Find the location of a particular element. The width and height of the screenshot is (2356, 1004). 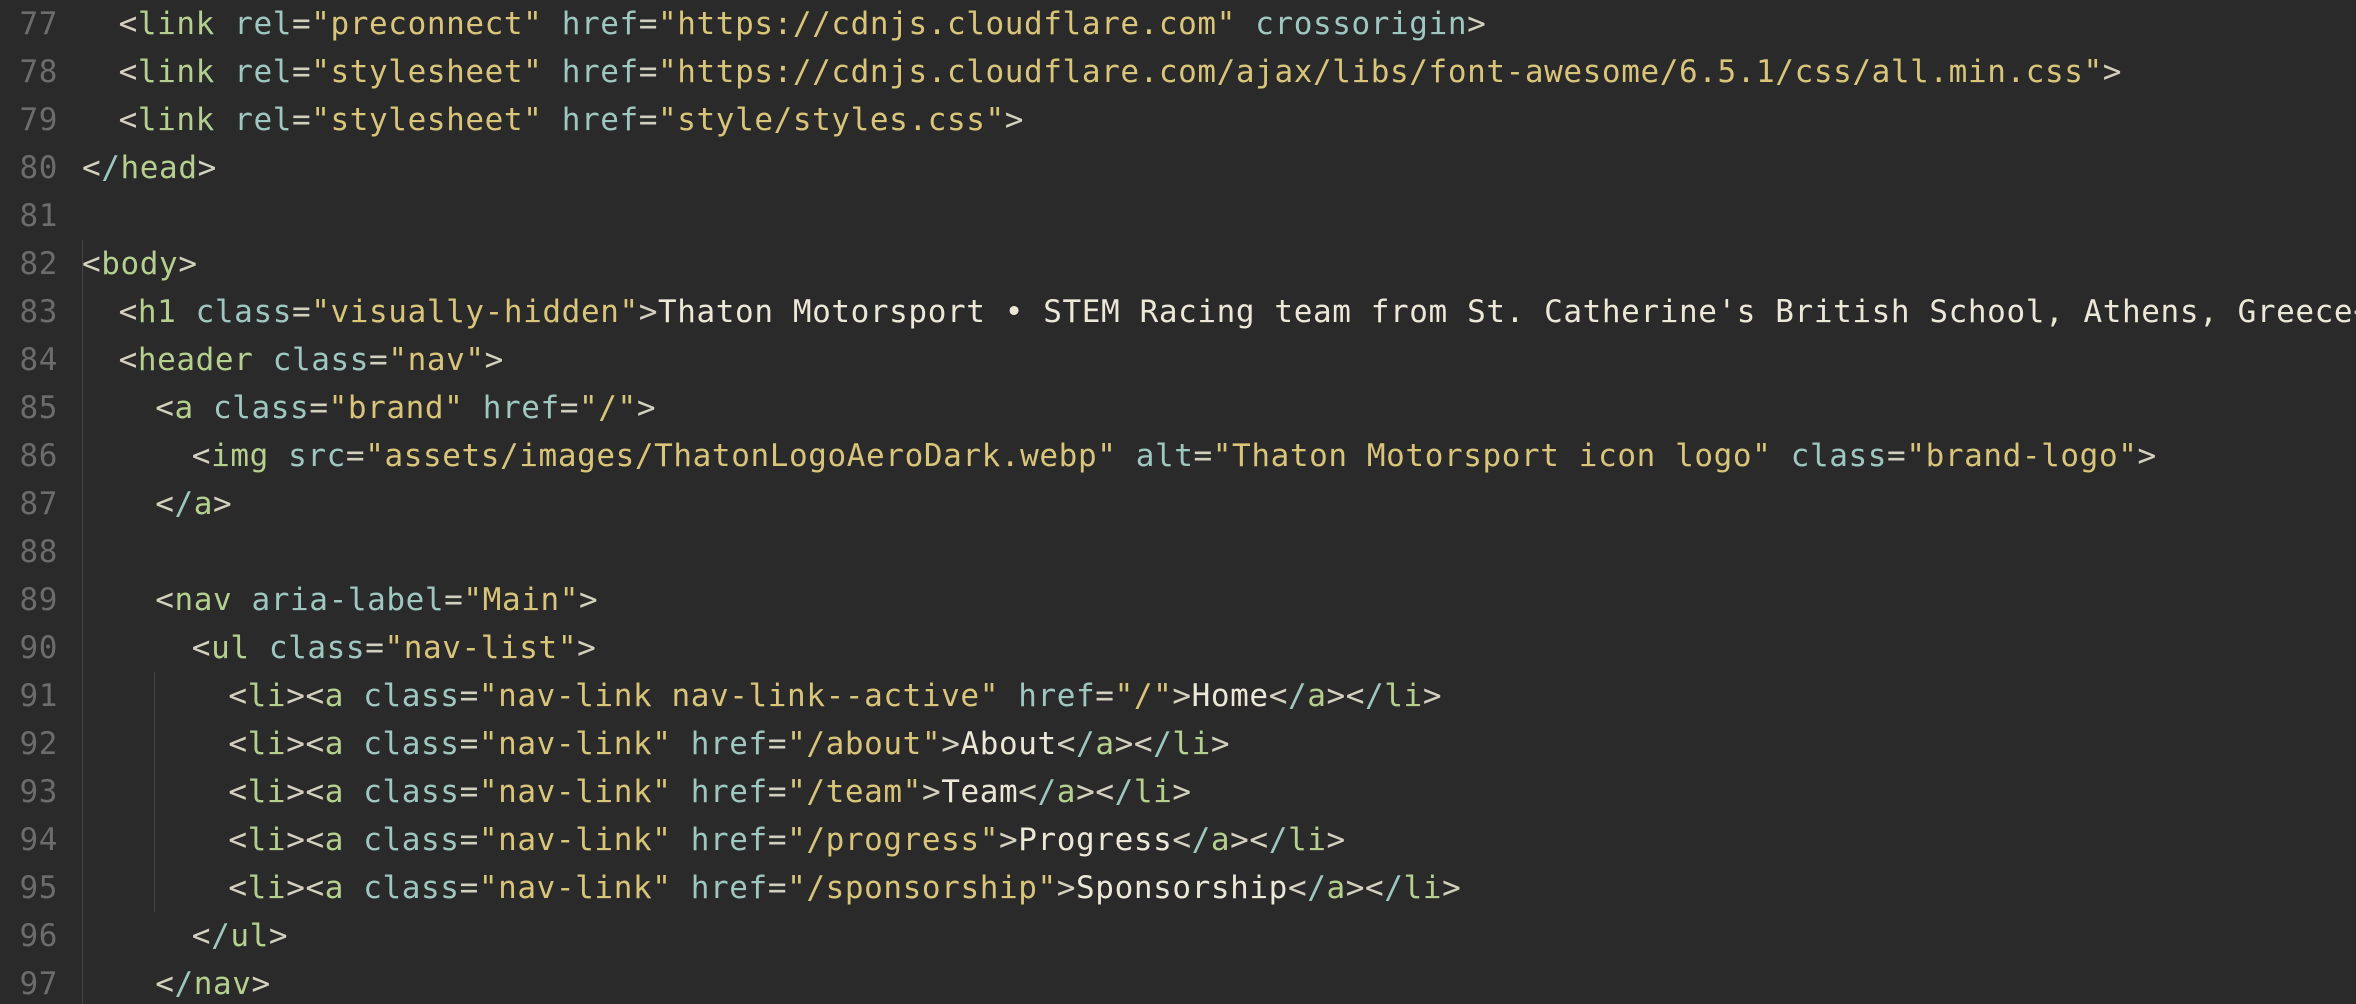

code-token-tag: ul is located at coordinates (230, 648).